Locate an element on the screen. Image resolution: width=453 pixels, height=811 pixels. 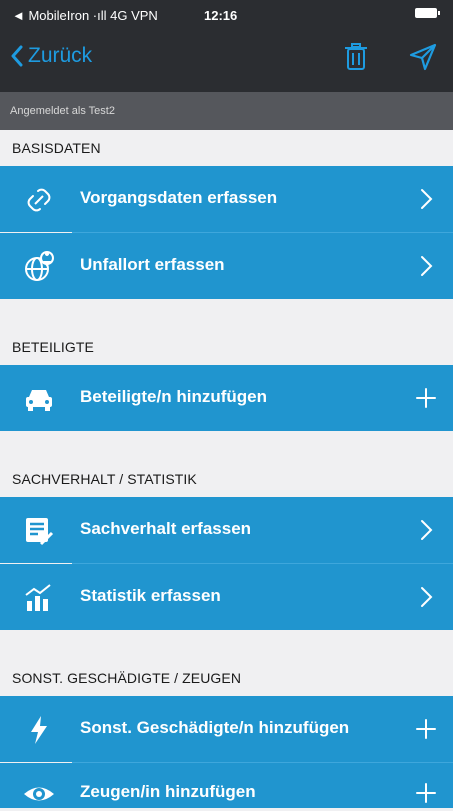
section-beteiligte: BETEILIGTE is located at coordinates (226, 332).